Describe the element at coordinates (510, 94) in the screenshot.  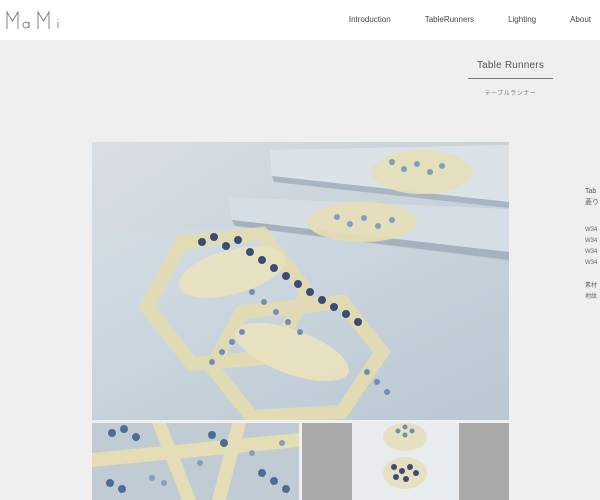
I see `section-subtitle: テーブルランナー` at that location.